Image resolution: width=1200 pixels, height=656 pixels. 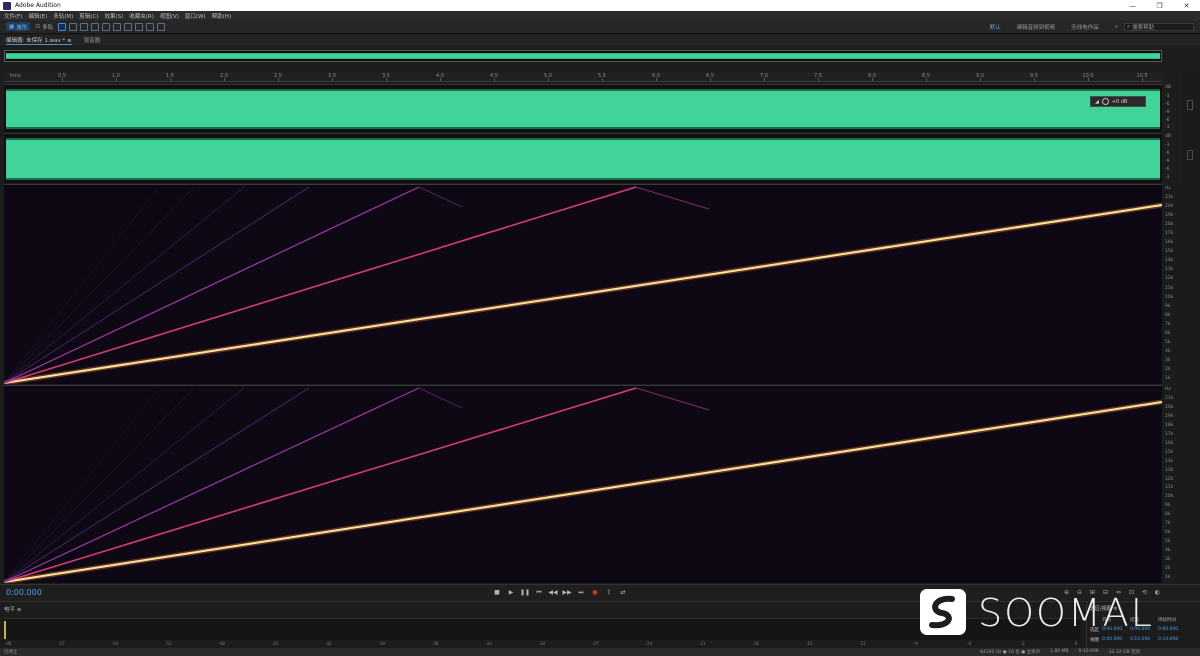 What do you see at coordinates (1186, 5) in the screenshot?
I see `close-button: ✕` at bounding box center [1186, 5].